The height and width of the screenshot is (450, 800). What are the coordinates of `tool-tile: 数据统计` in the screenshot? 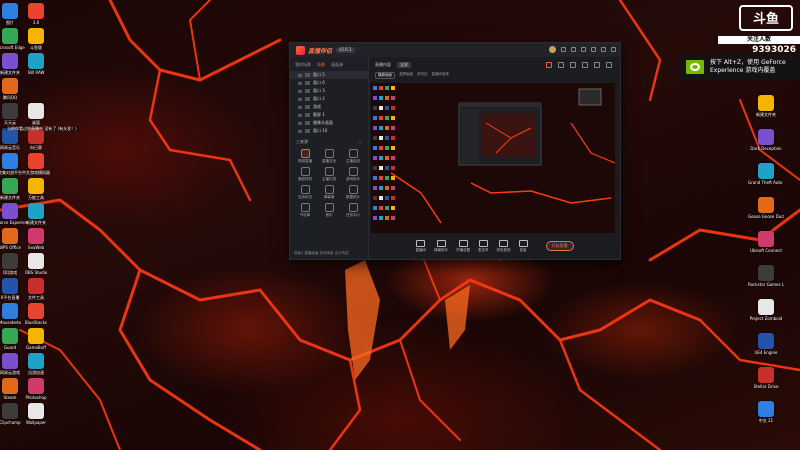 It's located at (353, 192).